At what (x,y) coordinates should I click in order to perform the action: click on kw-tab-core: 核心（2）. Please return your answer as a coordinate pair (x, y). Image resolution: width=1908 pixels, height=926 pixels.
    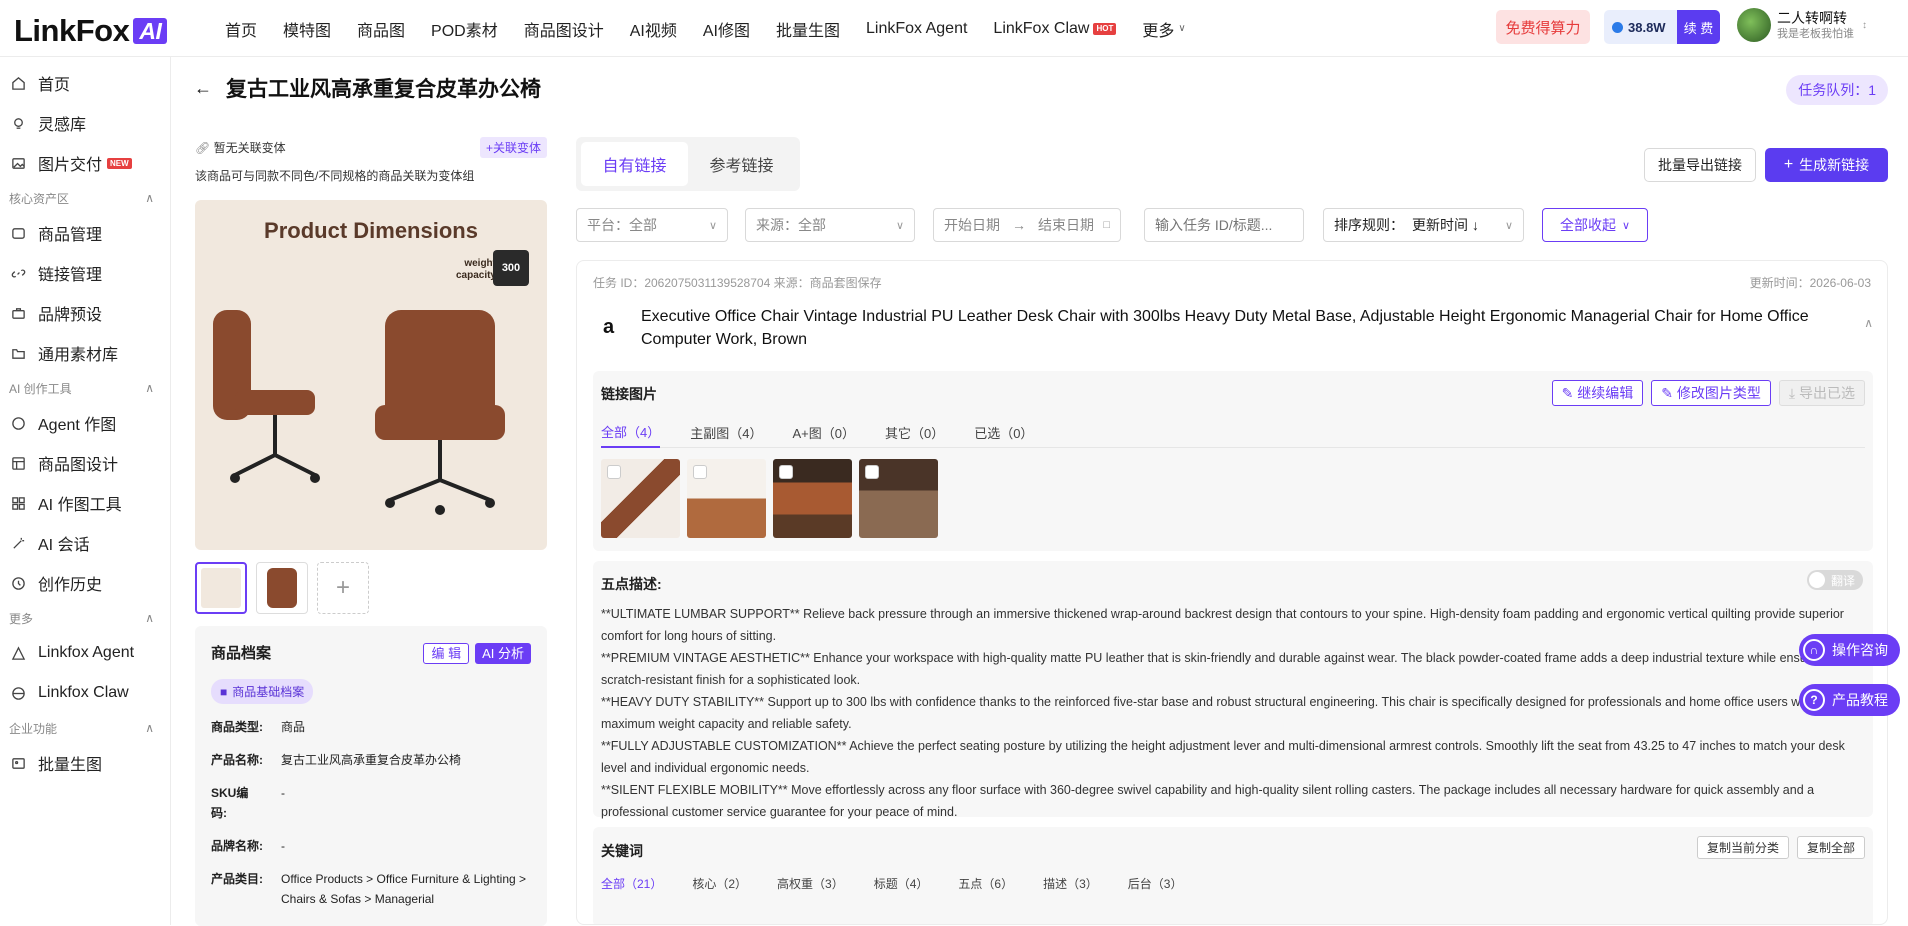
    Looking at the image, I should click on (719, 883).